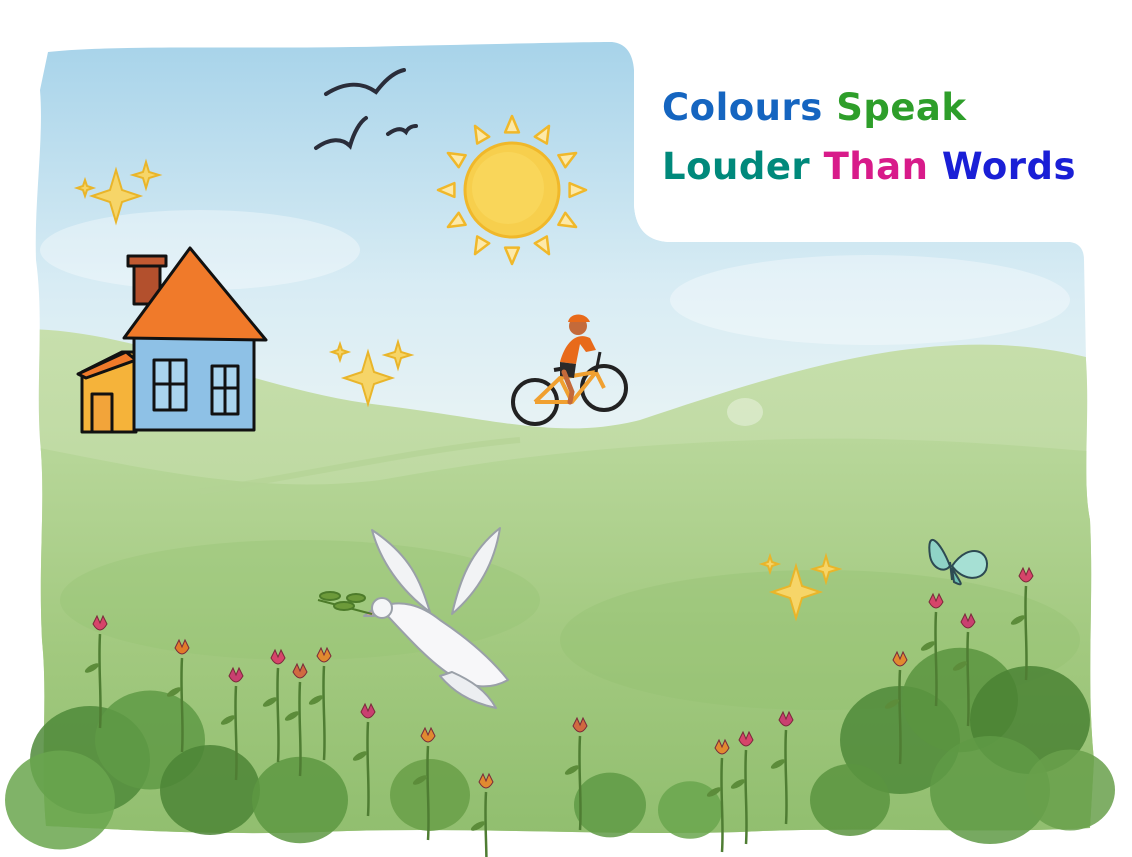 The height and width of the screenshot is (857, 1132). Describe the element at coordinates (512, 190) in the screenshot. I see `sun-icon` at that location.